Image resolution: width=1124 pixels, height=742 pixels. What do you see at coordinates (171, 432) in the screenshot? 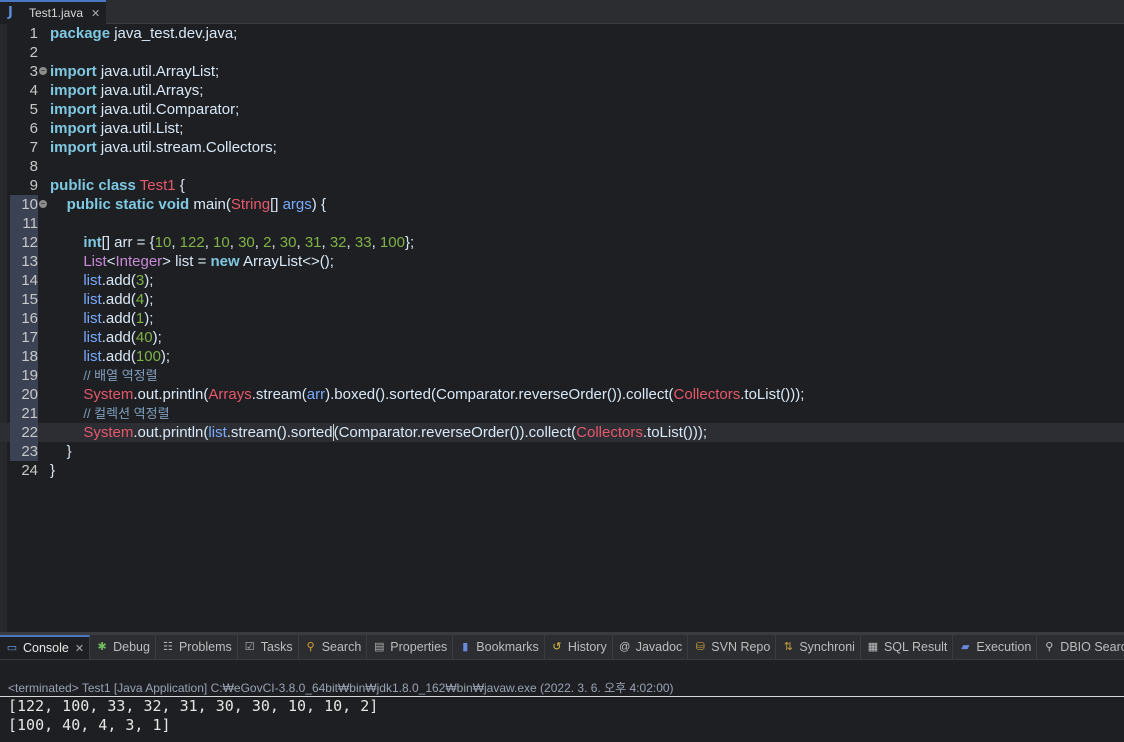
I see `code-text: .out.println(` at bounding box center [171, 432].